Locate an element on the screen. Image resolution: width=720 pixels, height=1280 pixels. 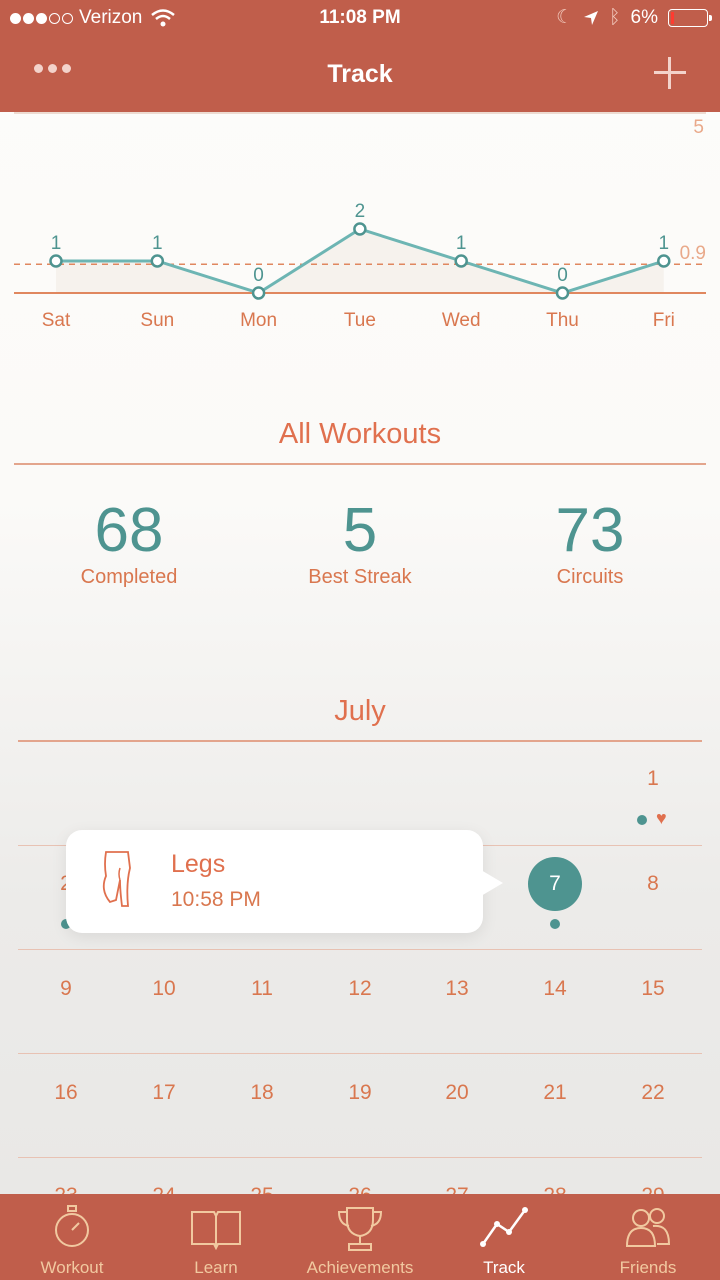
average-label: 0.9 is located at coordinates (693, 253).